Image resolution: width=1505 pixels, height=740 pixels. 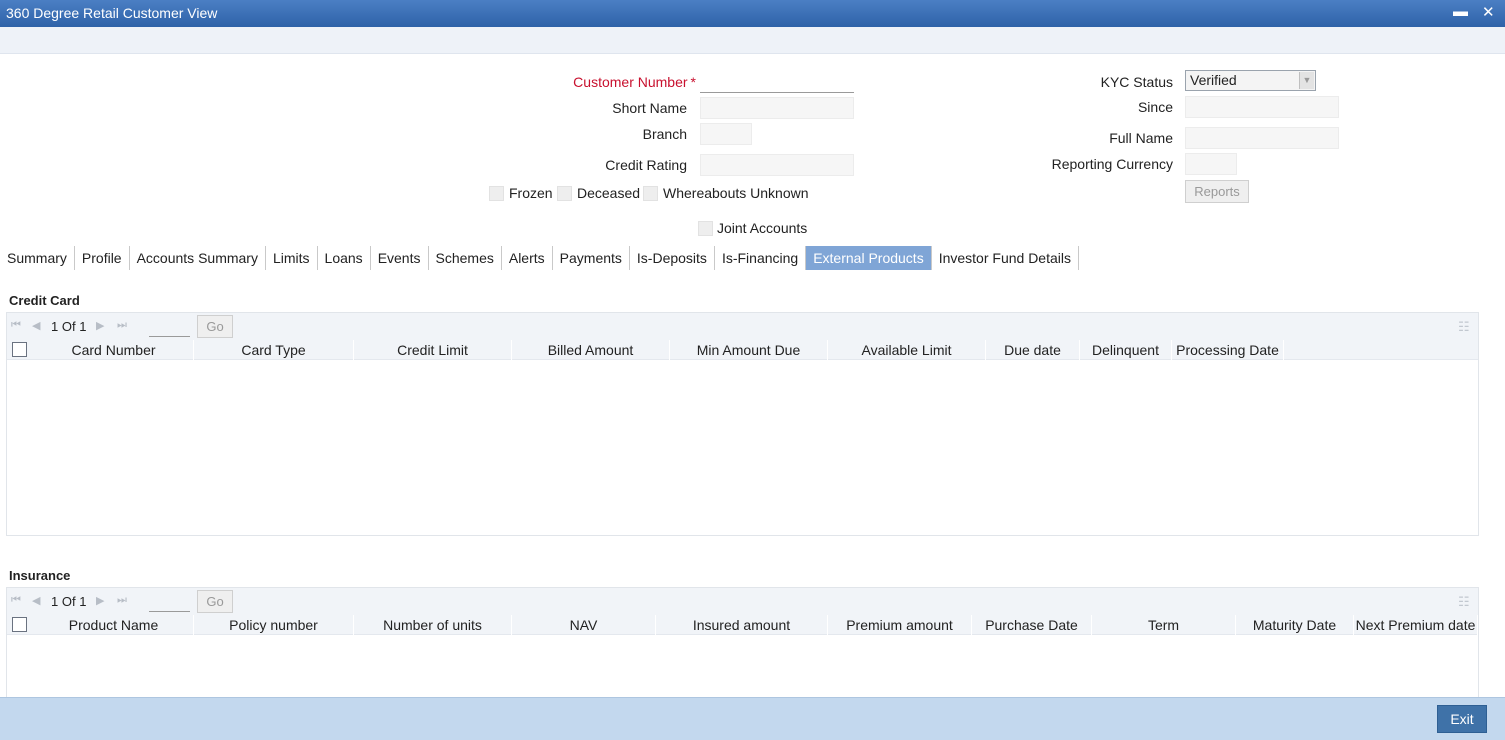 What do you see at coordinates (591, 350) in the screenshot?
I see `col-billed-amount: Billed Amount` at bounding box center [591, 350].